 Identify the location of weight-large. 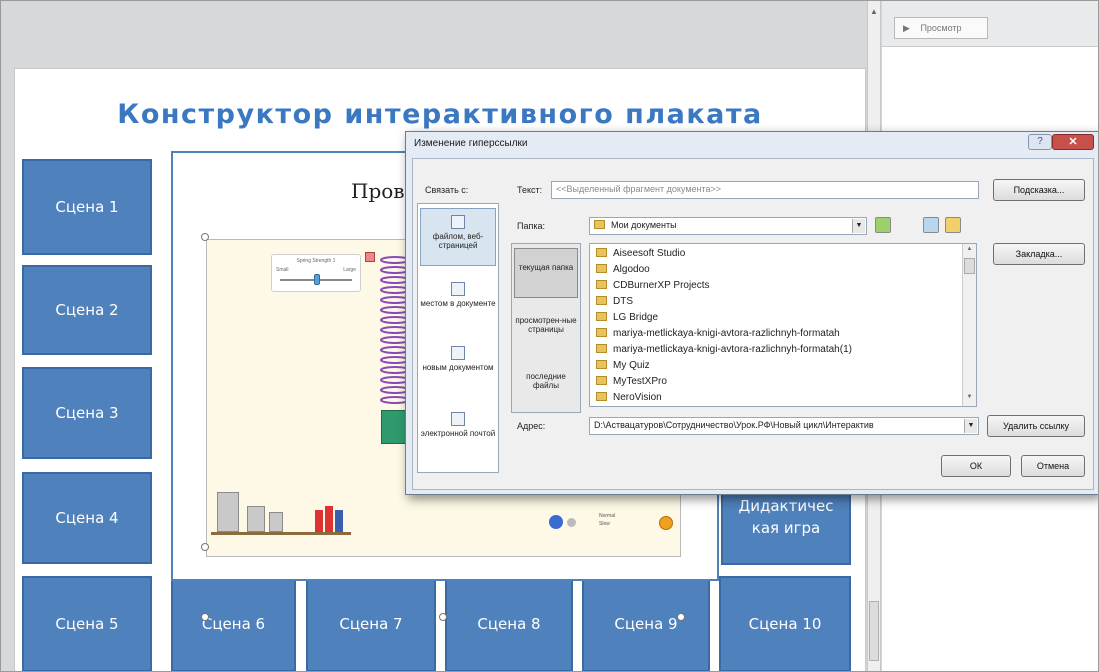
(228, 512).